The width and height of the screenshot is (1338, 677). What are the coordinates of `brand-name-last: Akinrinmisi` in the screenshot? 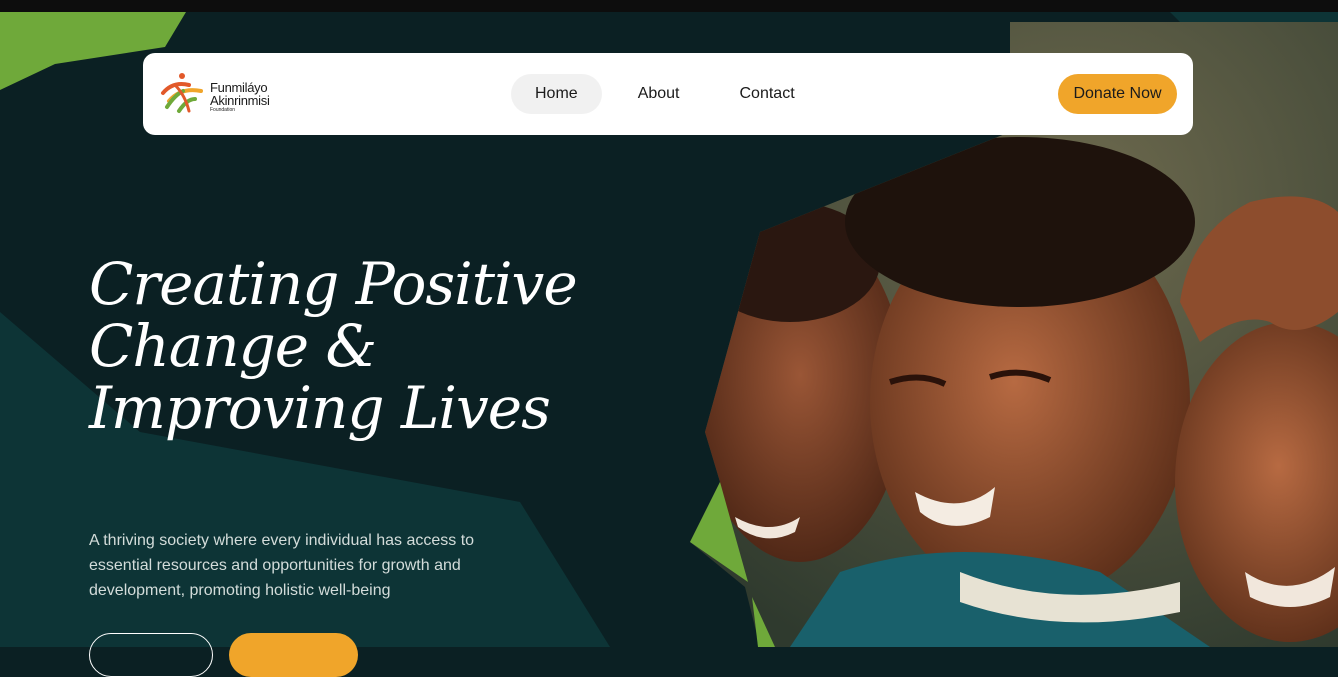 It's located at (240, 100).